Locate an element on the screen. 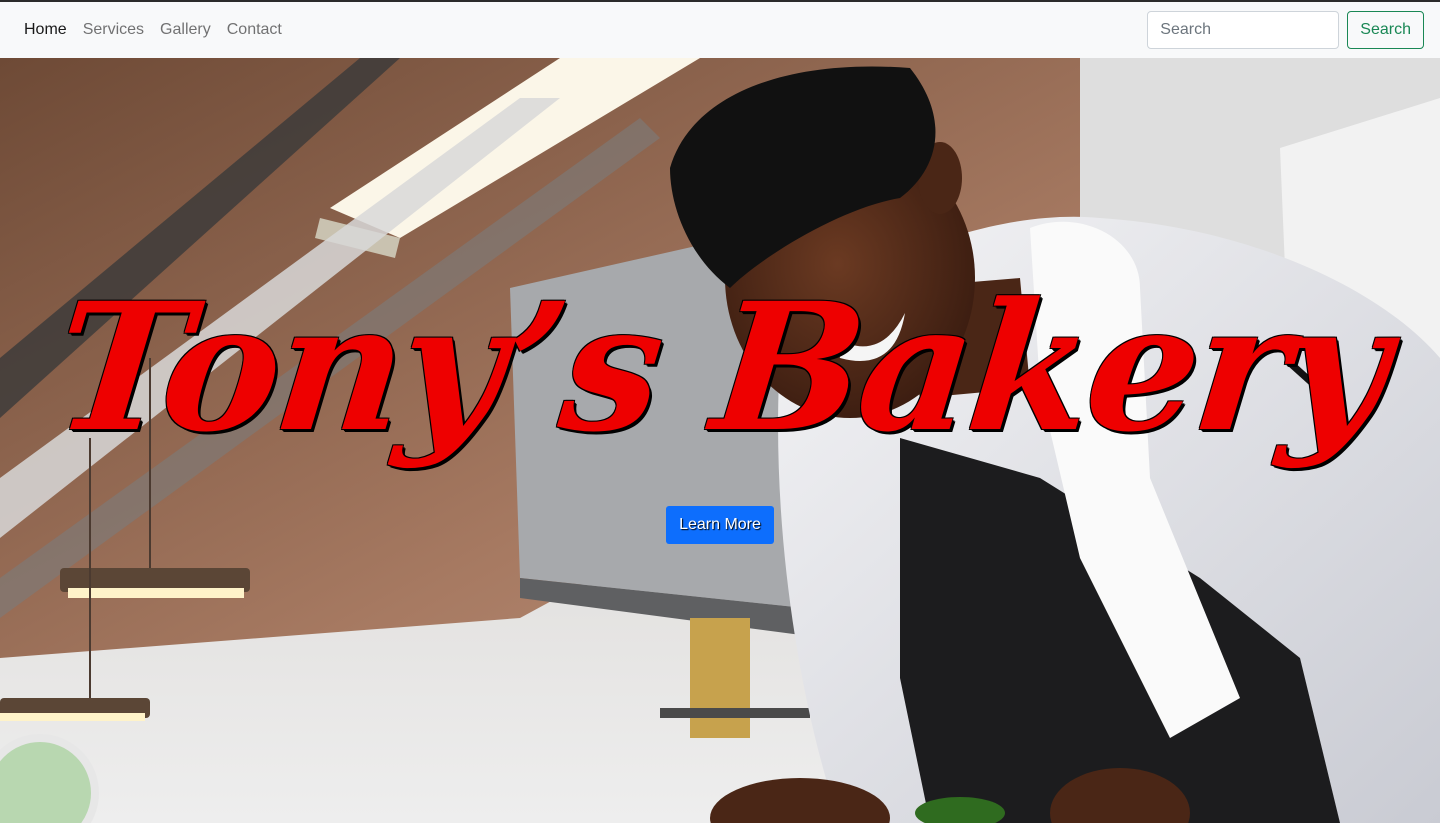  nav-link-home: Home is located at coordinates (45, 30).